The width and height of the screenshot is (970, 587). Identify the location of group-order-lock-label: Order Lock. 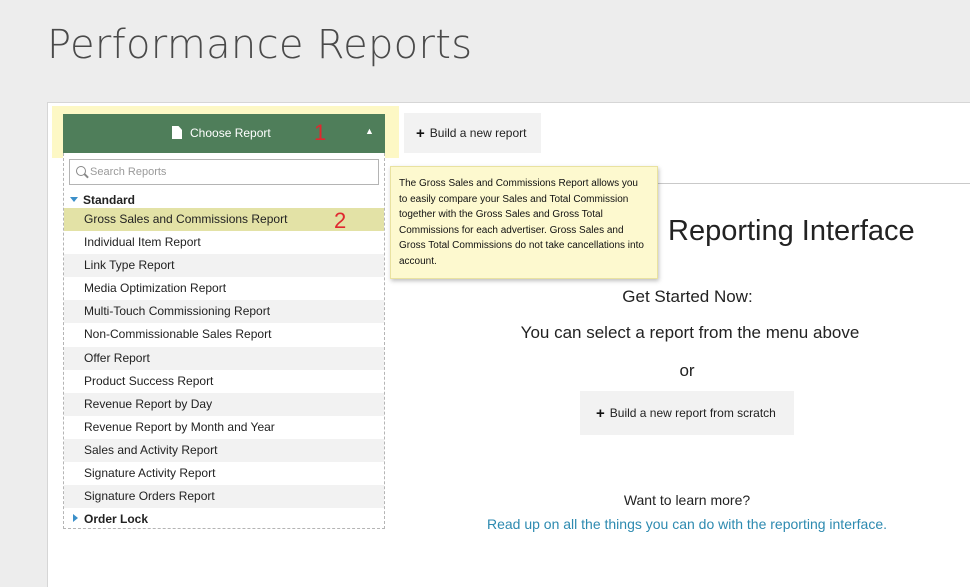
(116, 519).